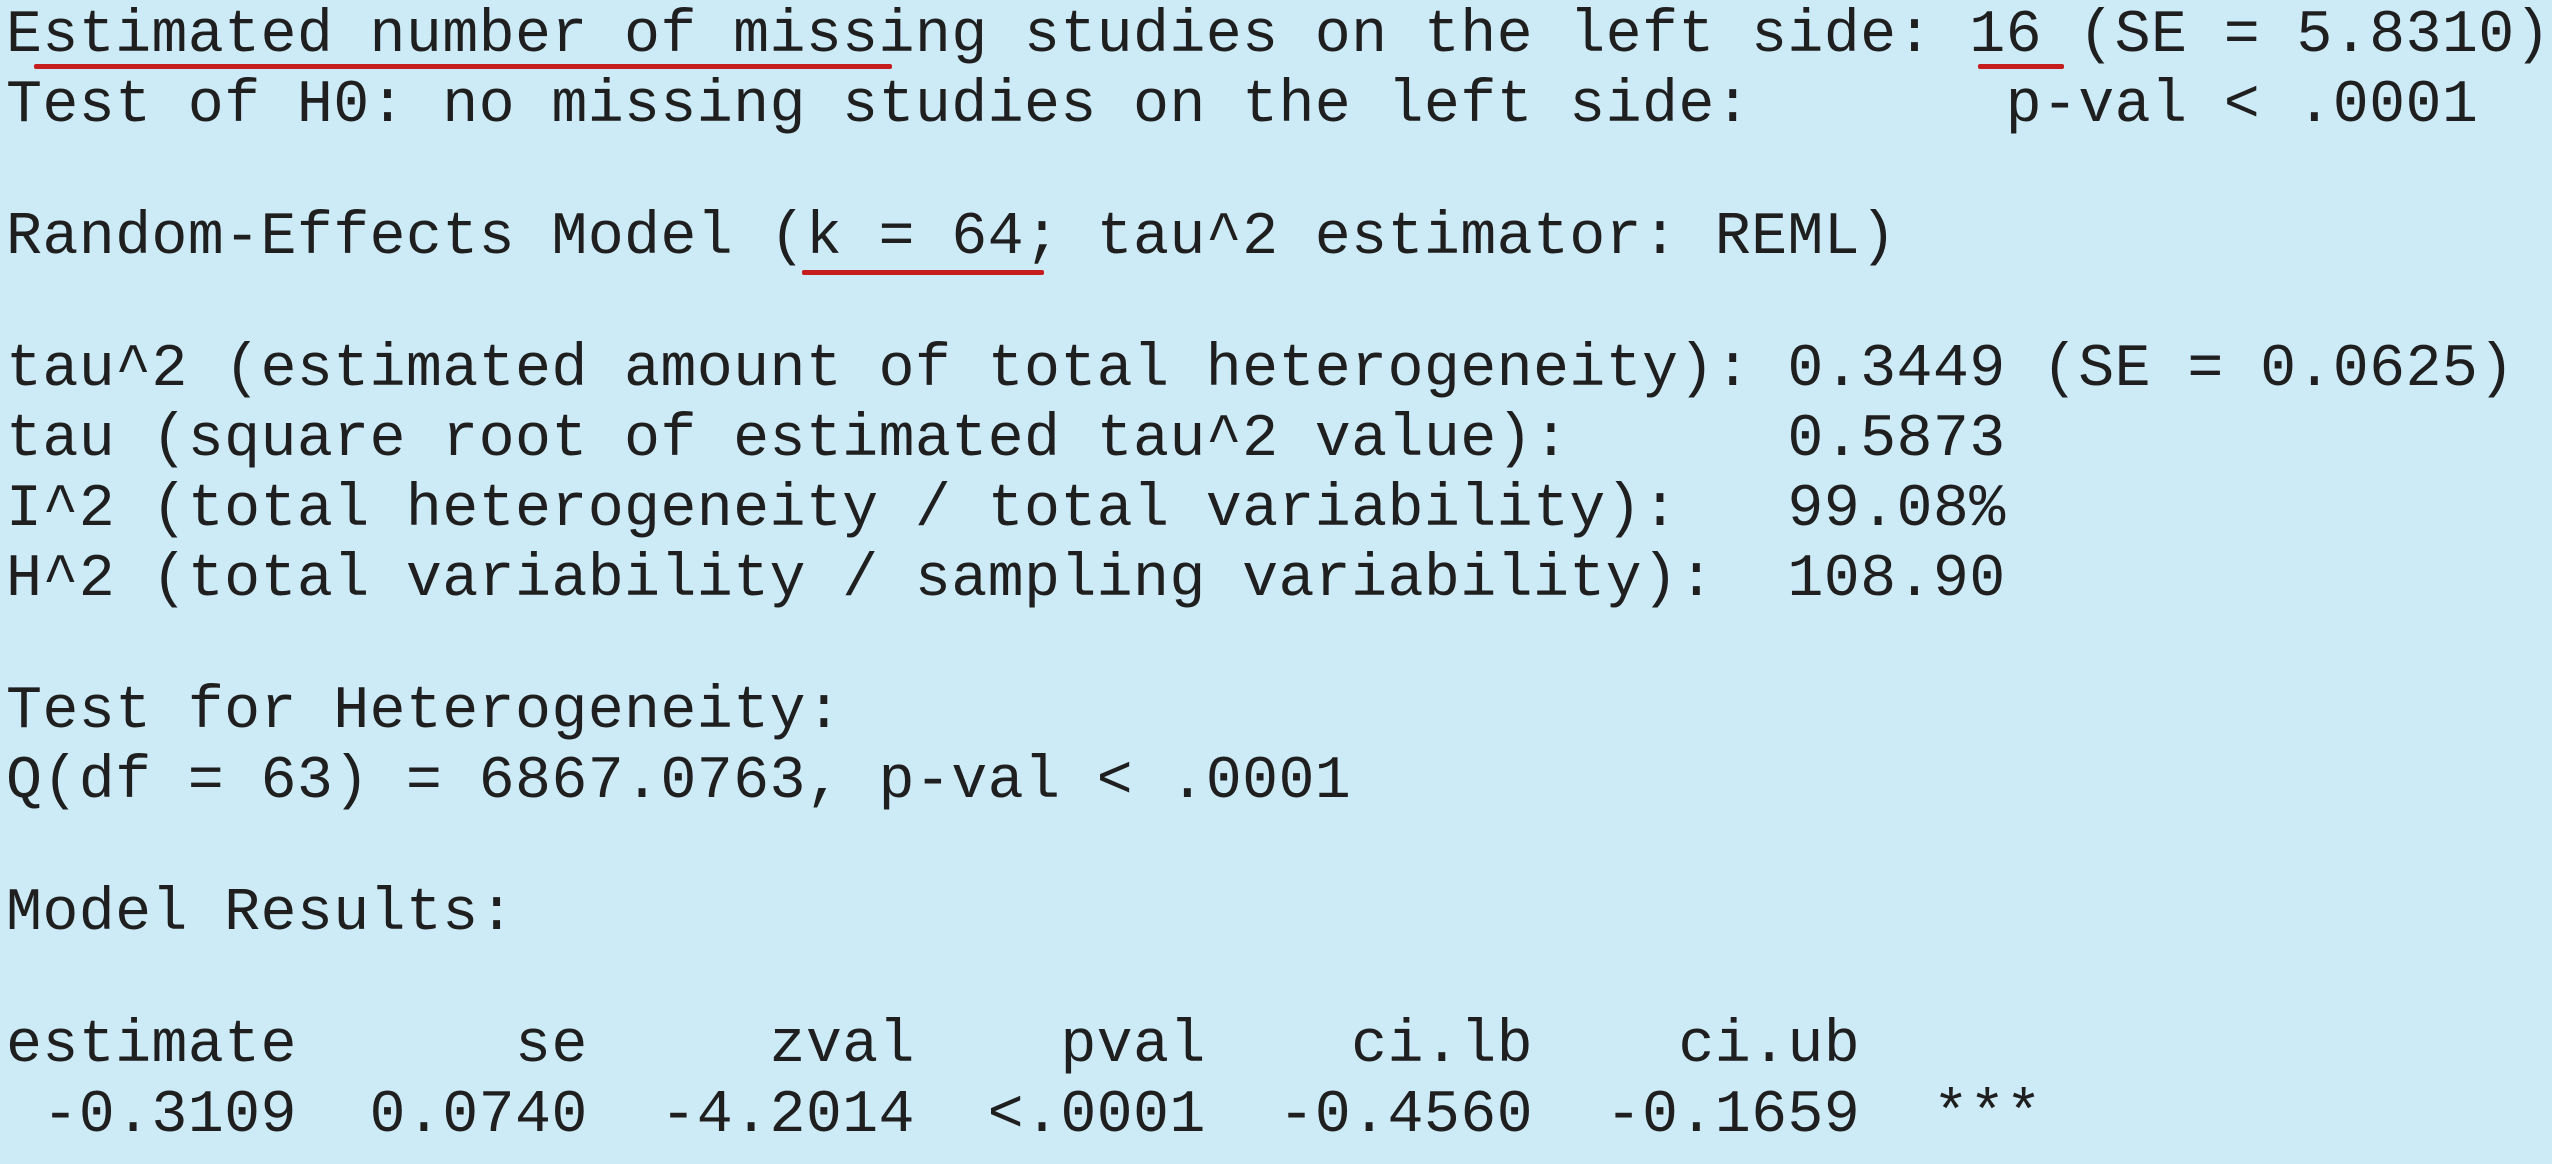  What do you see at coordinates (260, 914) in the screenshot?
I see `model-results-heading: Model Results:` at bounding box center [260, 914].